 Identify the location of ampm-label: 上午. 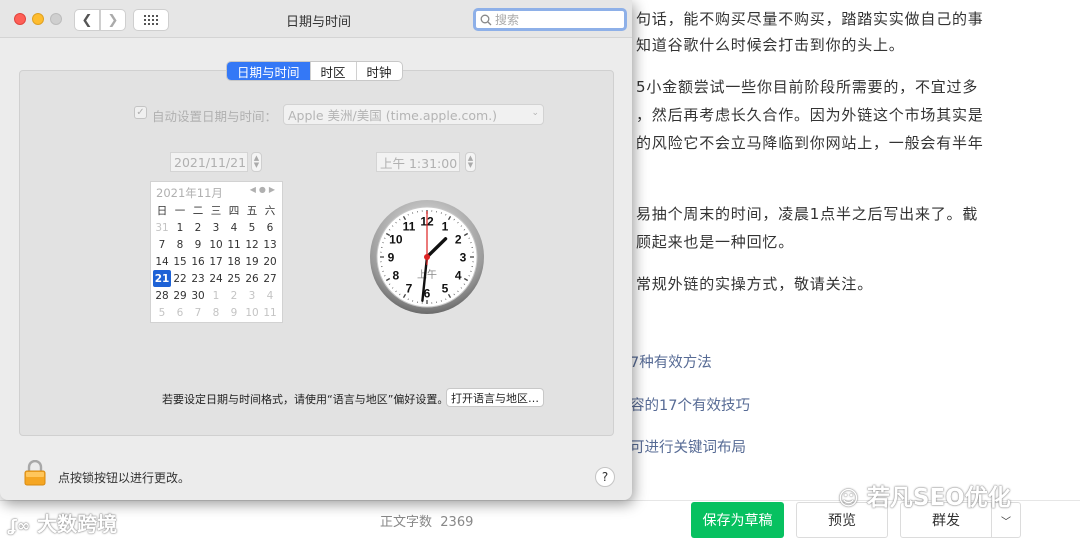
(427, 274).